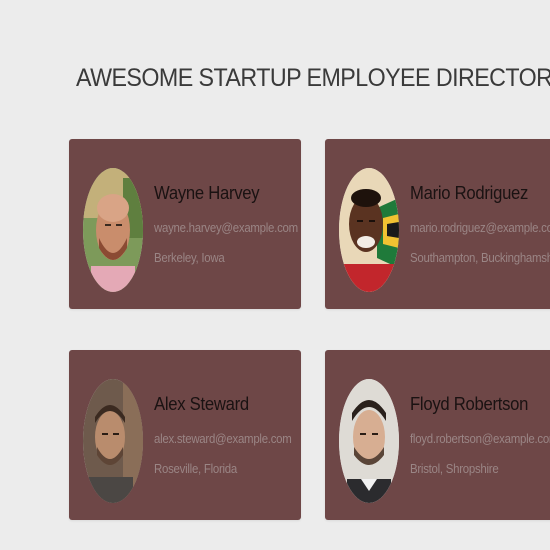  What do you see at coordinates (454, 468) in the screenshot?
I see `employee-location: Bristol, Shropshire` at bounding box center [454, 468].